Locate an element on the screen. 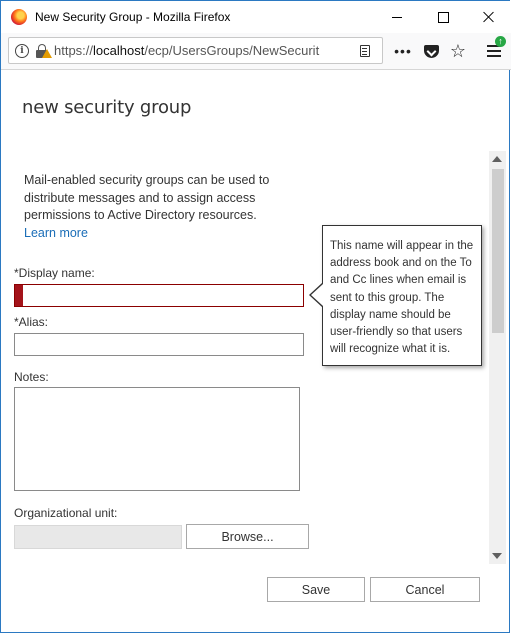 This screenshot has width=512, height=635. notes-textarea is located at coordinates (157, 439).